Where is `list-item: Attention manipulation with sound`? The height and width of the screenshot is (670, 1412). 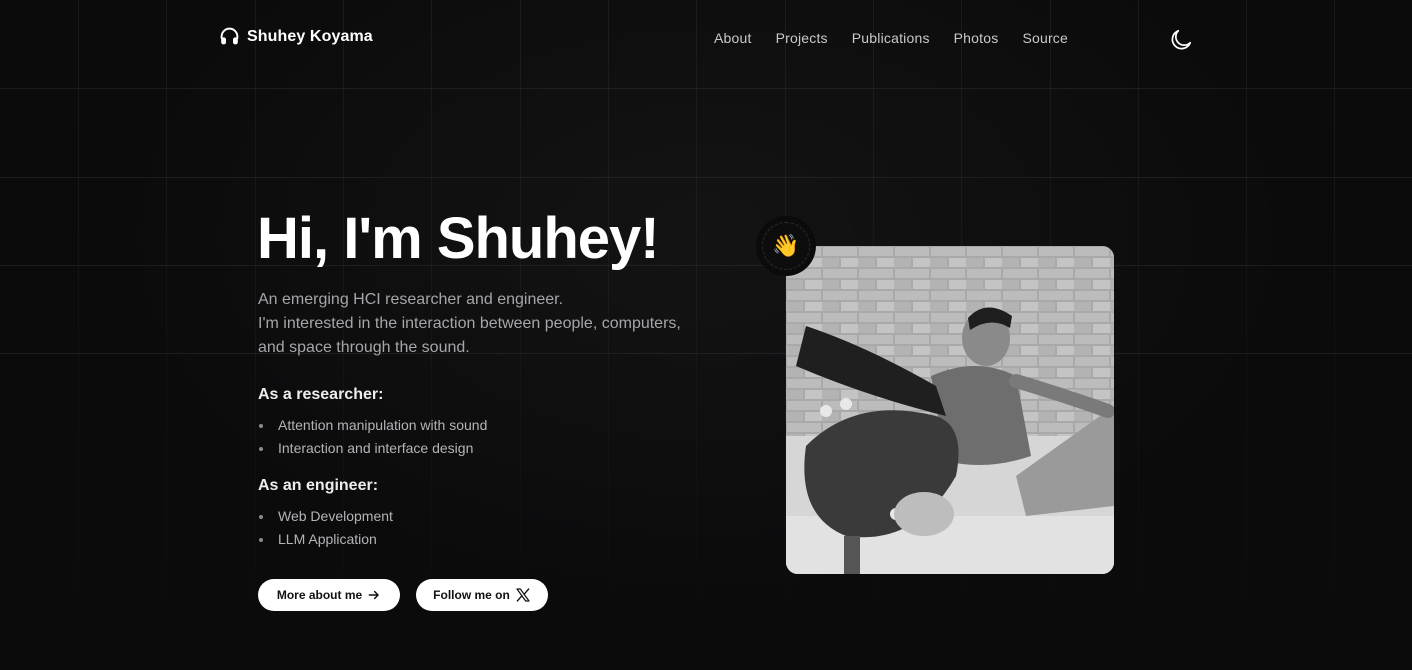 list-item: Attention manipulation with sound is located at coordinates (372, 425).